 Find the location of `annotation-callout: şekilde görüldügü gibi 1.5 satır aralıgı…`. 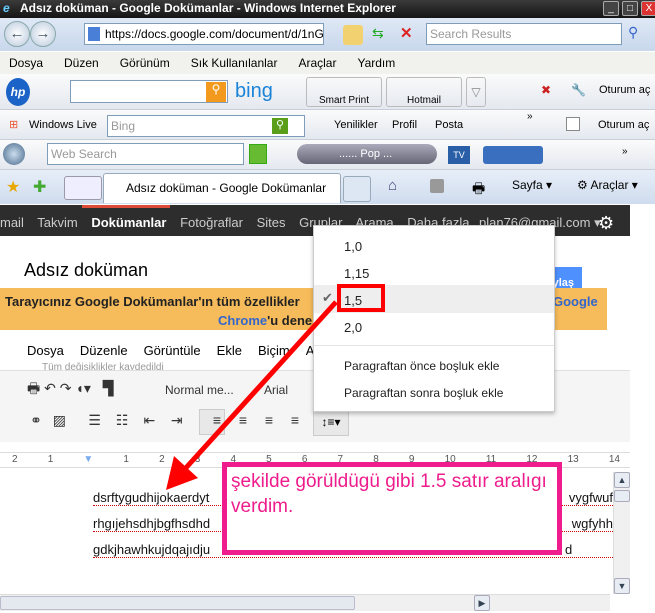

annotation-callout: şekilde görüldügü gibi 1.5 satır aralıgı… is located at coordinates (392, 508).